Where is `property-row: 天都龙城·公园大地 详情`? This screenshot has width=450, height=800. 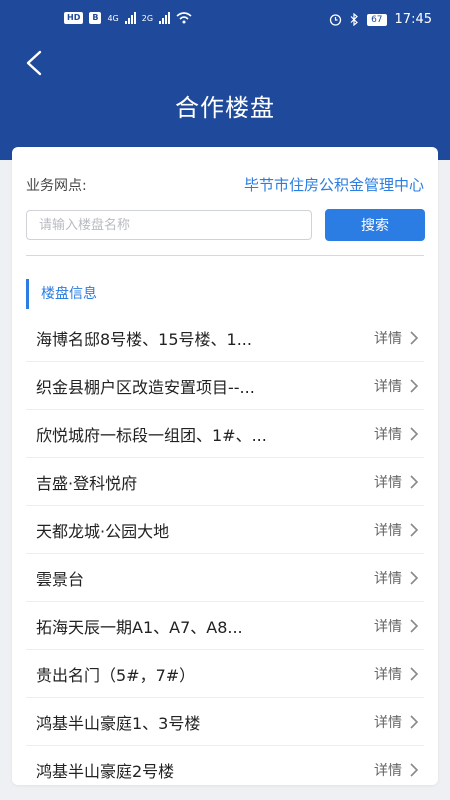 property-row: 天都龙城·公园大地 详情 is located at coordinates (225, 530).